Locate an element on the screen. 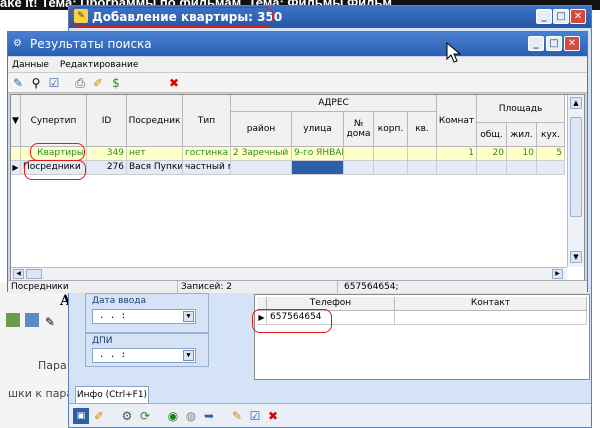  area-total-cell: 20 is located at coordinates (492, 154).